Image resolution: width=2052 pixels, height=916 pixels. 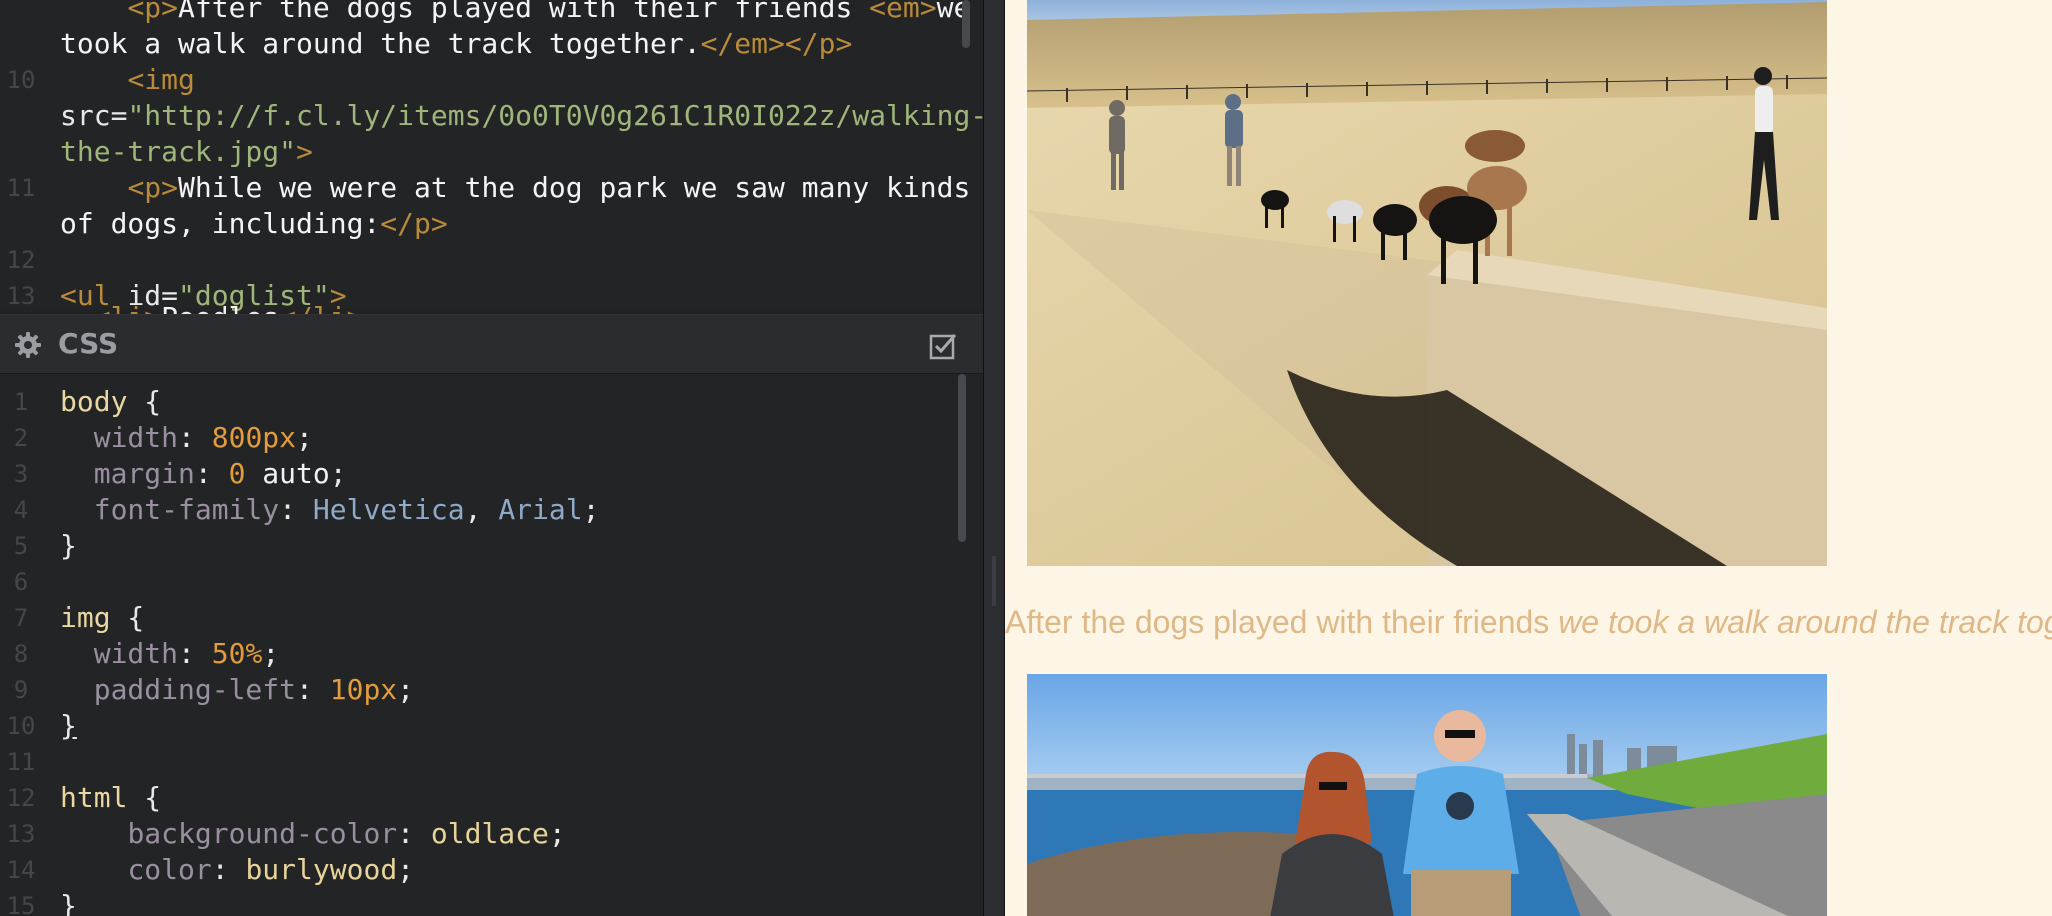 What do you see at coordinates (21, 260) in the screenshot?
I see `line-number: 12` at bounding box center [21, 260].